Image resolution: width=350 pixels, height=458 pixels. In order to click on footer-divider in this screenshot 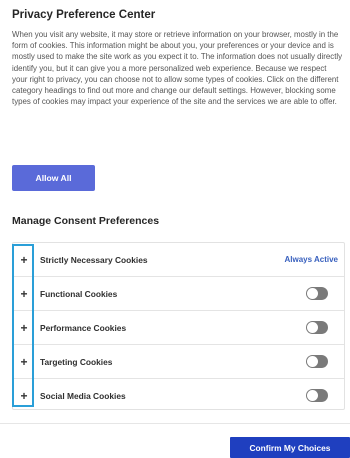, I will do `click(175, 423)`.